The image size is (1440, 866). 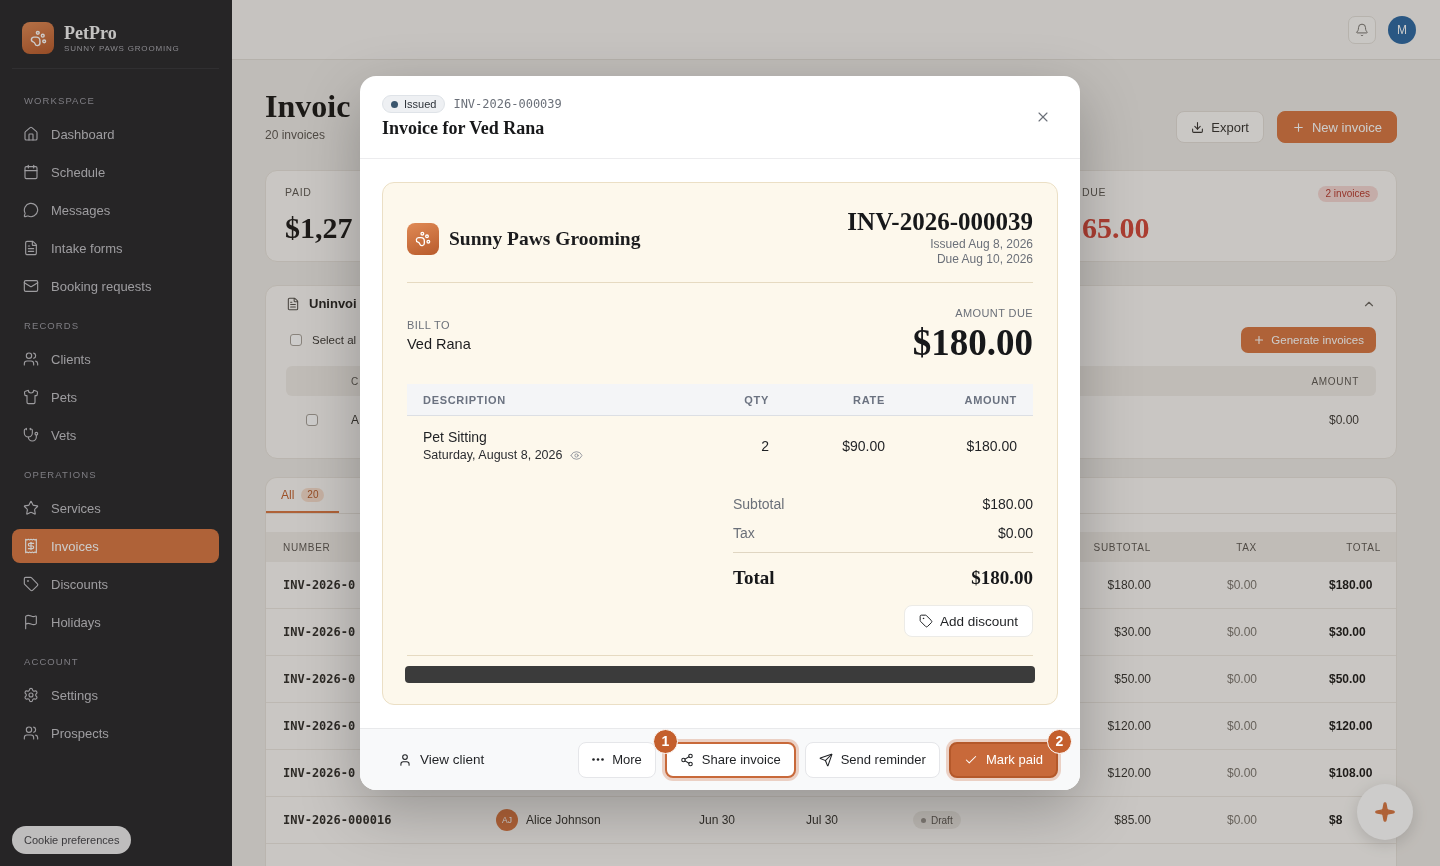 I want to click on nav-item: Invoices, so click(x=115, y=546).